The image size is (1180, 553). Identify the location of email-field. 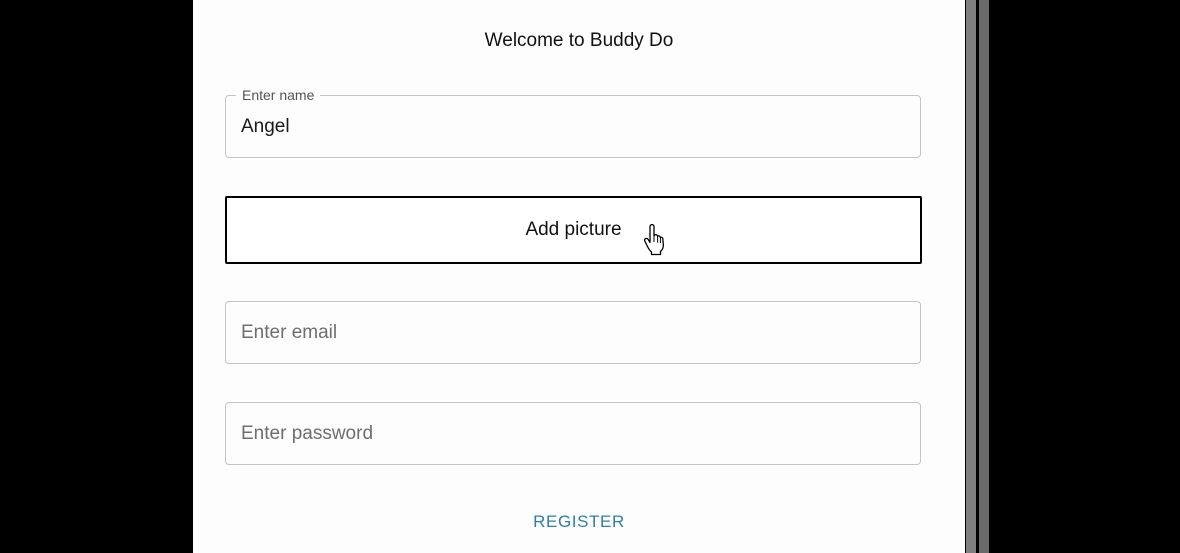
(573, 332).